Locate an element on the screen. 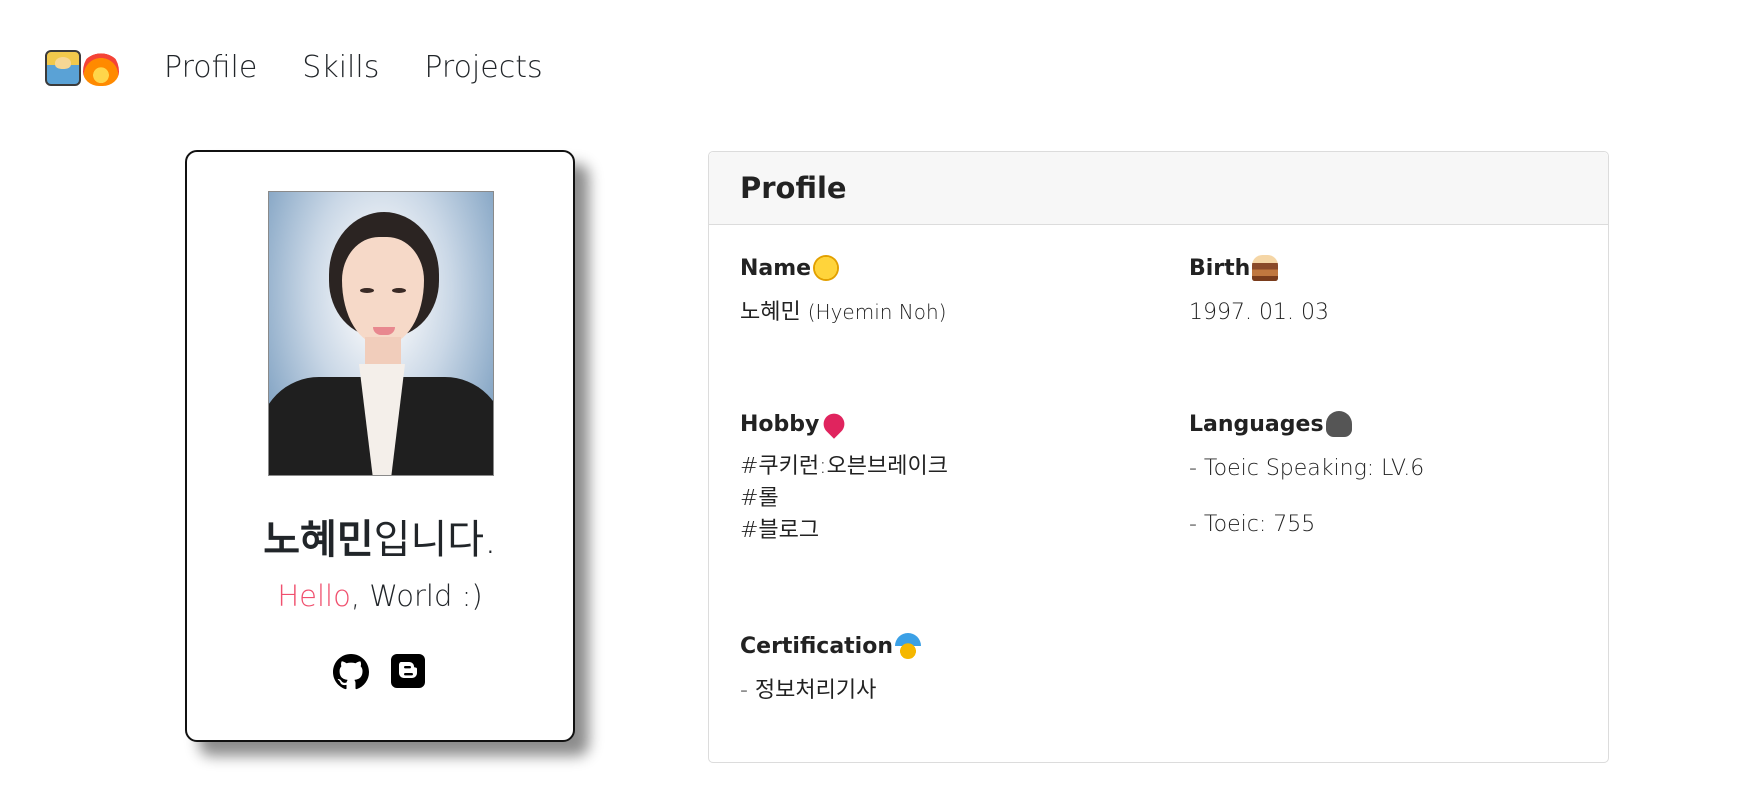 This screenshot has height=811, width=1737. greeting-rest: , World :) is located at coordinates (416, 596).